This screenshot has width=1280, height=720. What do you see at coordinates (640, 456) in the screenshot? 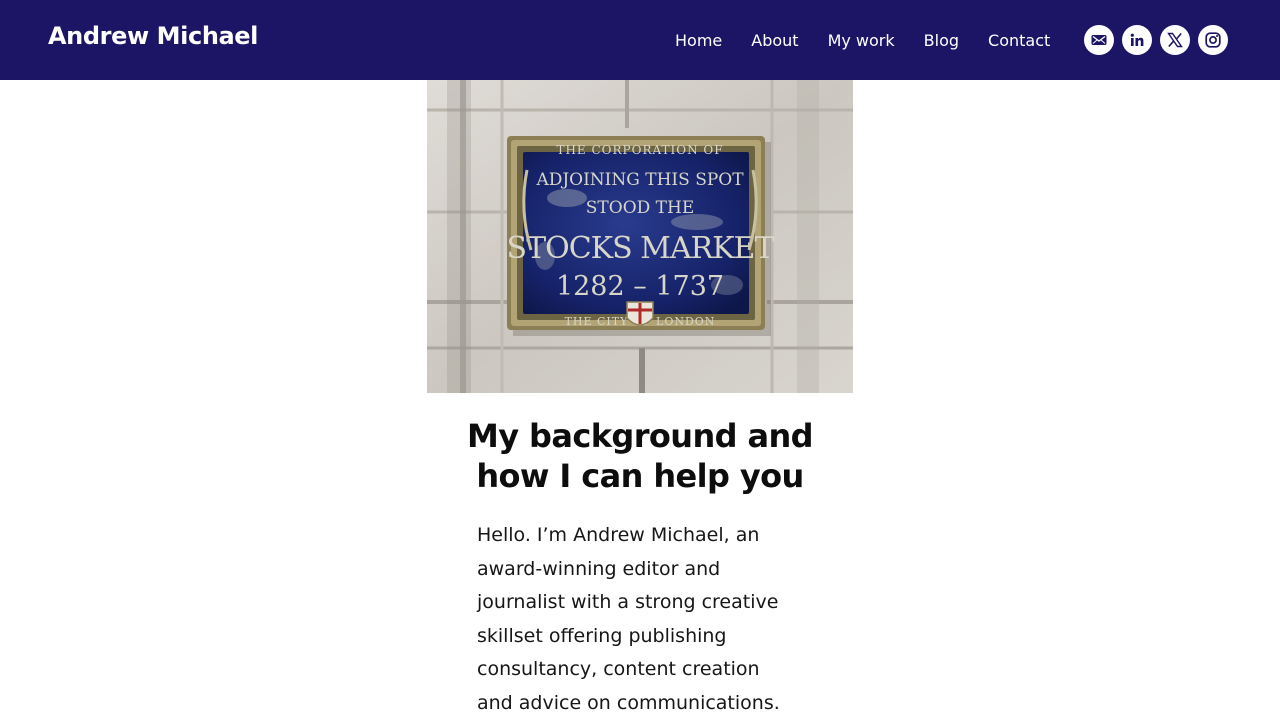
I see `page-heading: My background and how I can help you` at bounding box center [640, 456].